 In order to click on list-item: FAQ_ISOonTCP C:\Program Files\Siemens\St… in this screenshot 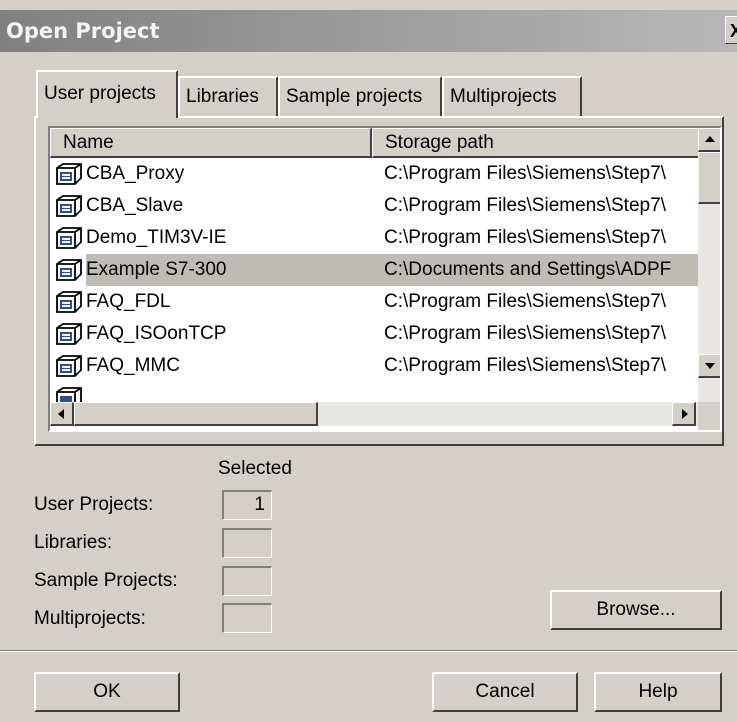, I will do `click(374, 334)`.